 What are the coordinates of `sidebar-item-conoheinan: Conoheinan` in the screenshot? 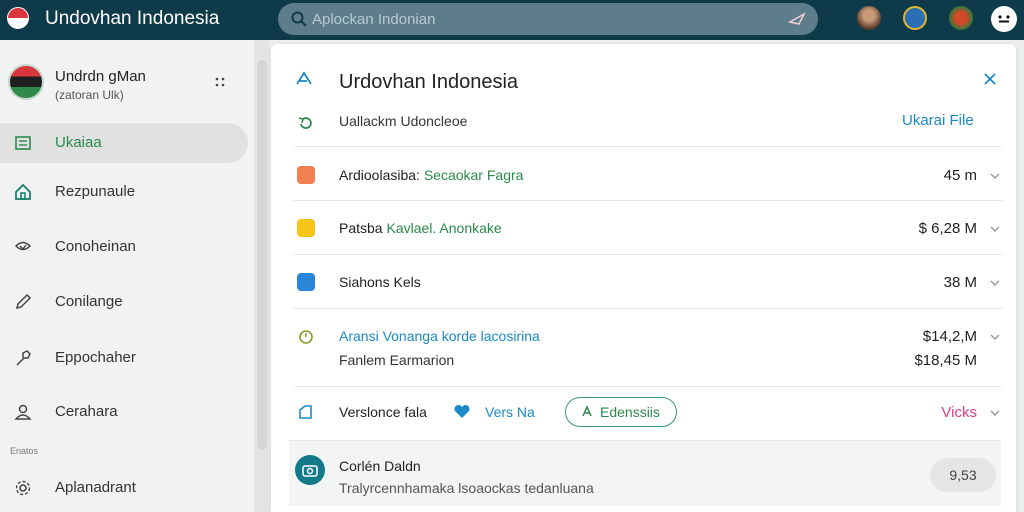 It's located at (124, 247).